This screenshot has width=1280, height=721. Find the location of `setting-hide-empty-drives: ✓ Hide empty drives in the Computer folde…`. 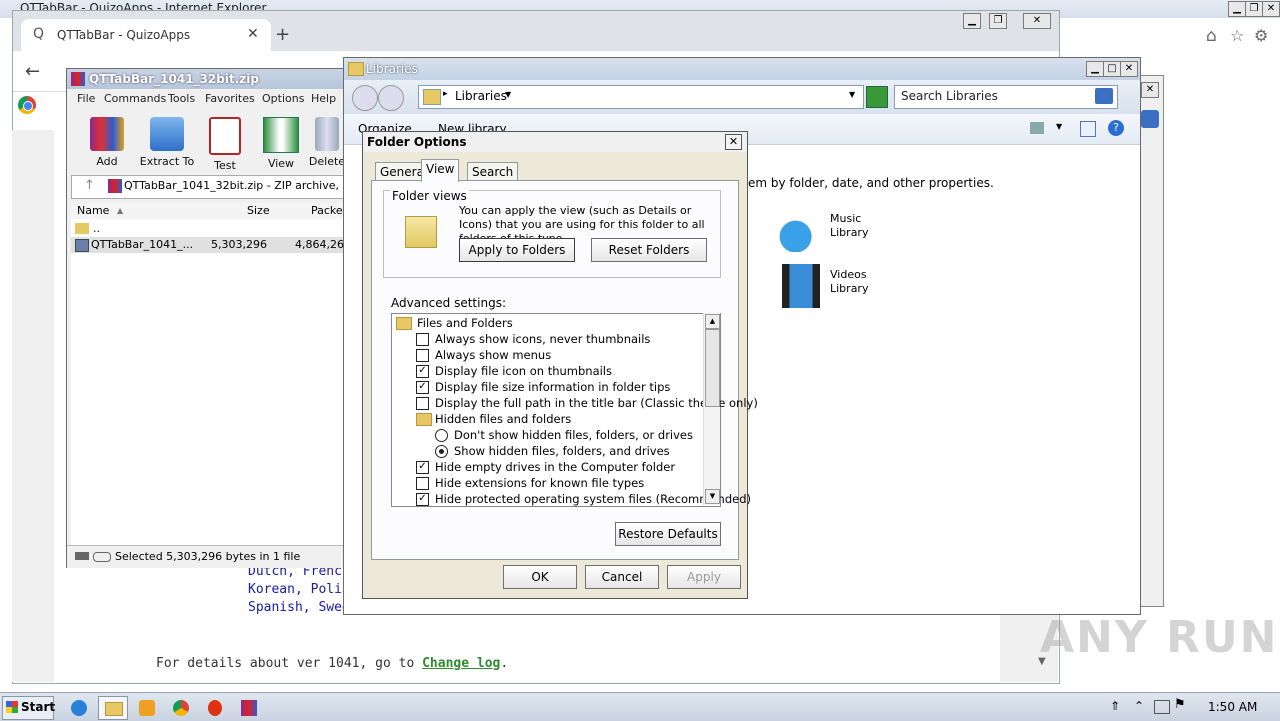

setting-hide-empty-drives: ✓ Hide empty drives in the Computer folde… is located at coordinates (545, 467).